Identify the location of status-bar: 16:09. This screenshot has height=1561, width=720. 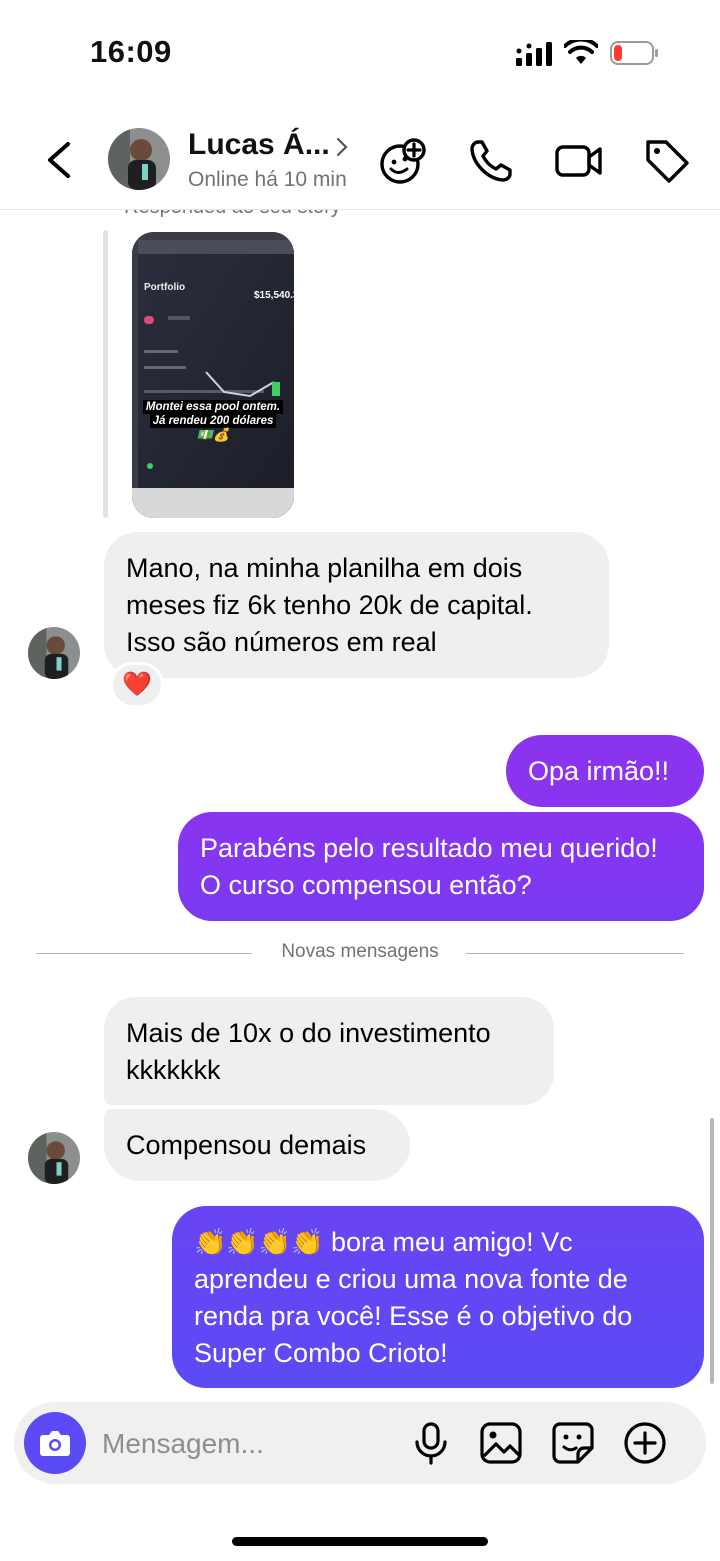
(360, 50).